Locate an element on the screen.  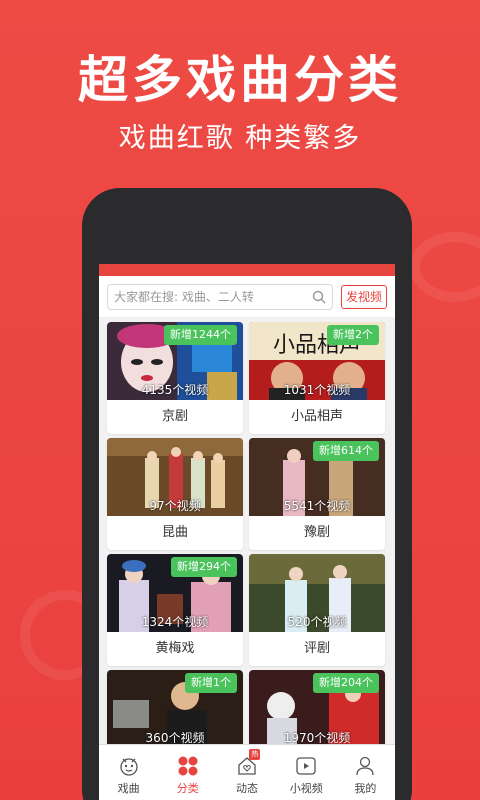
thumbnail-pingju: 520个视频 is located at coordinates (317, 593).